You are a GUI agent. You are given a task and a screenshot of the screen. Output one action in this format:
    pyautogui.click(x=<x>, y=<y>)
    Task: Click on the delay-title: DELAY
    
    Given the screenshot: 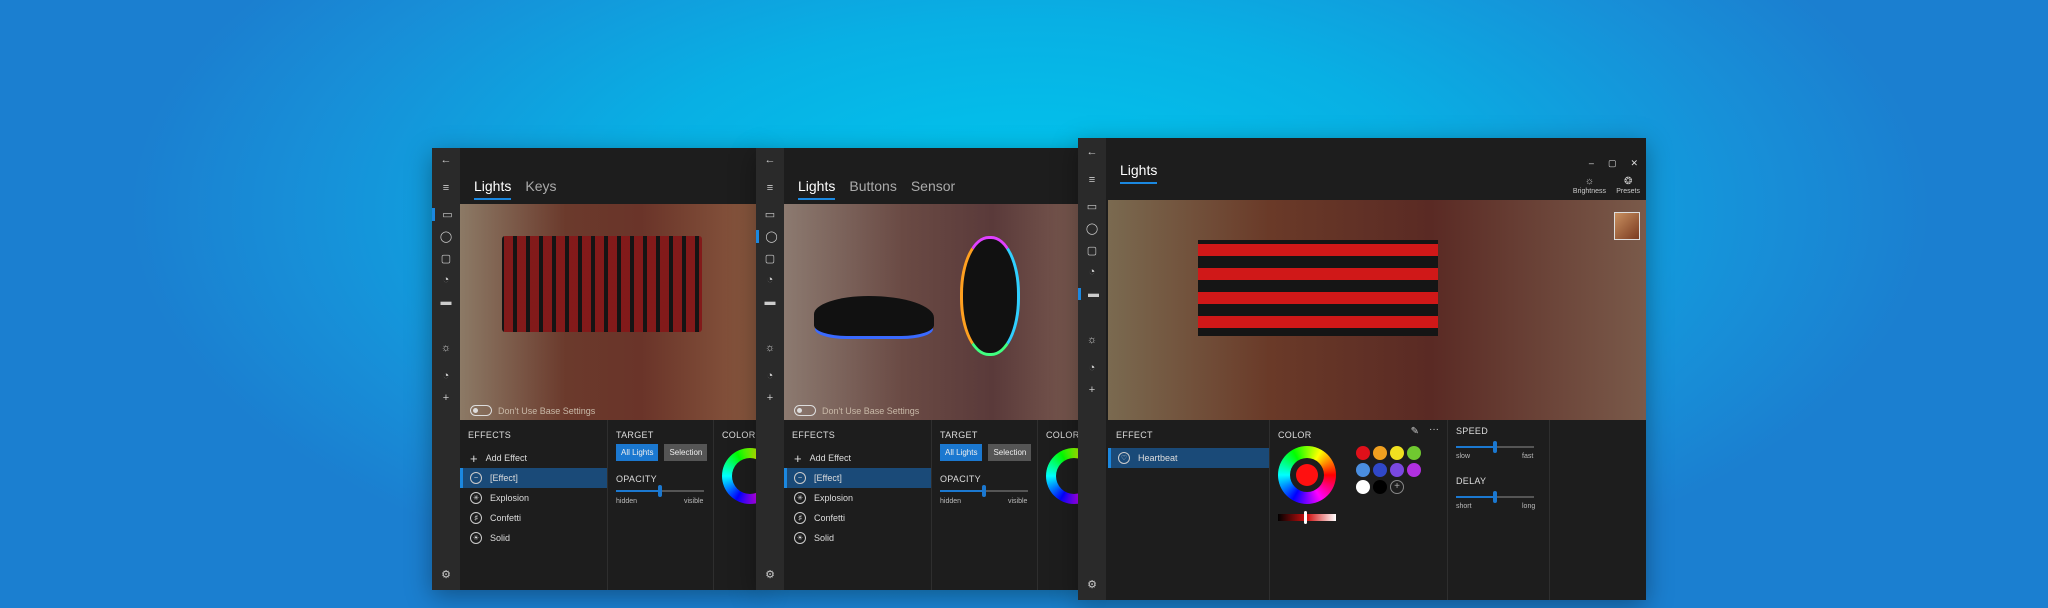 What is the action you would take?
    pyautogui.click(x=1471, y=481)
    